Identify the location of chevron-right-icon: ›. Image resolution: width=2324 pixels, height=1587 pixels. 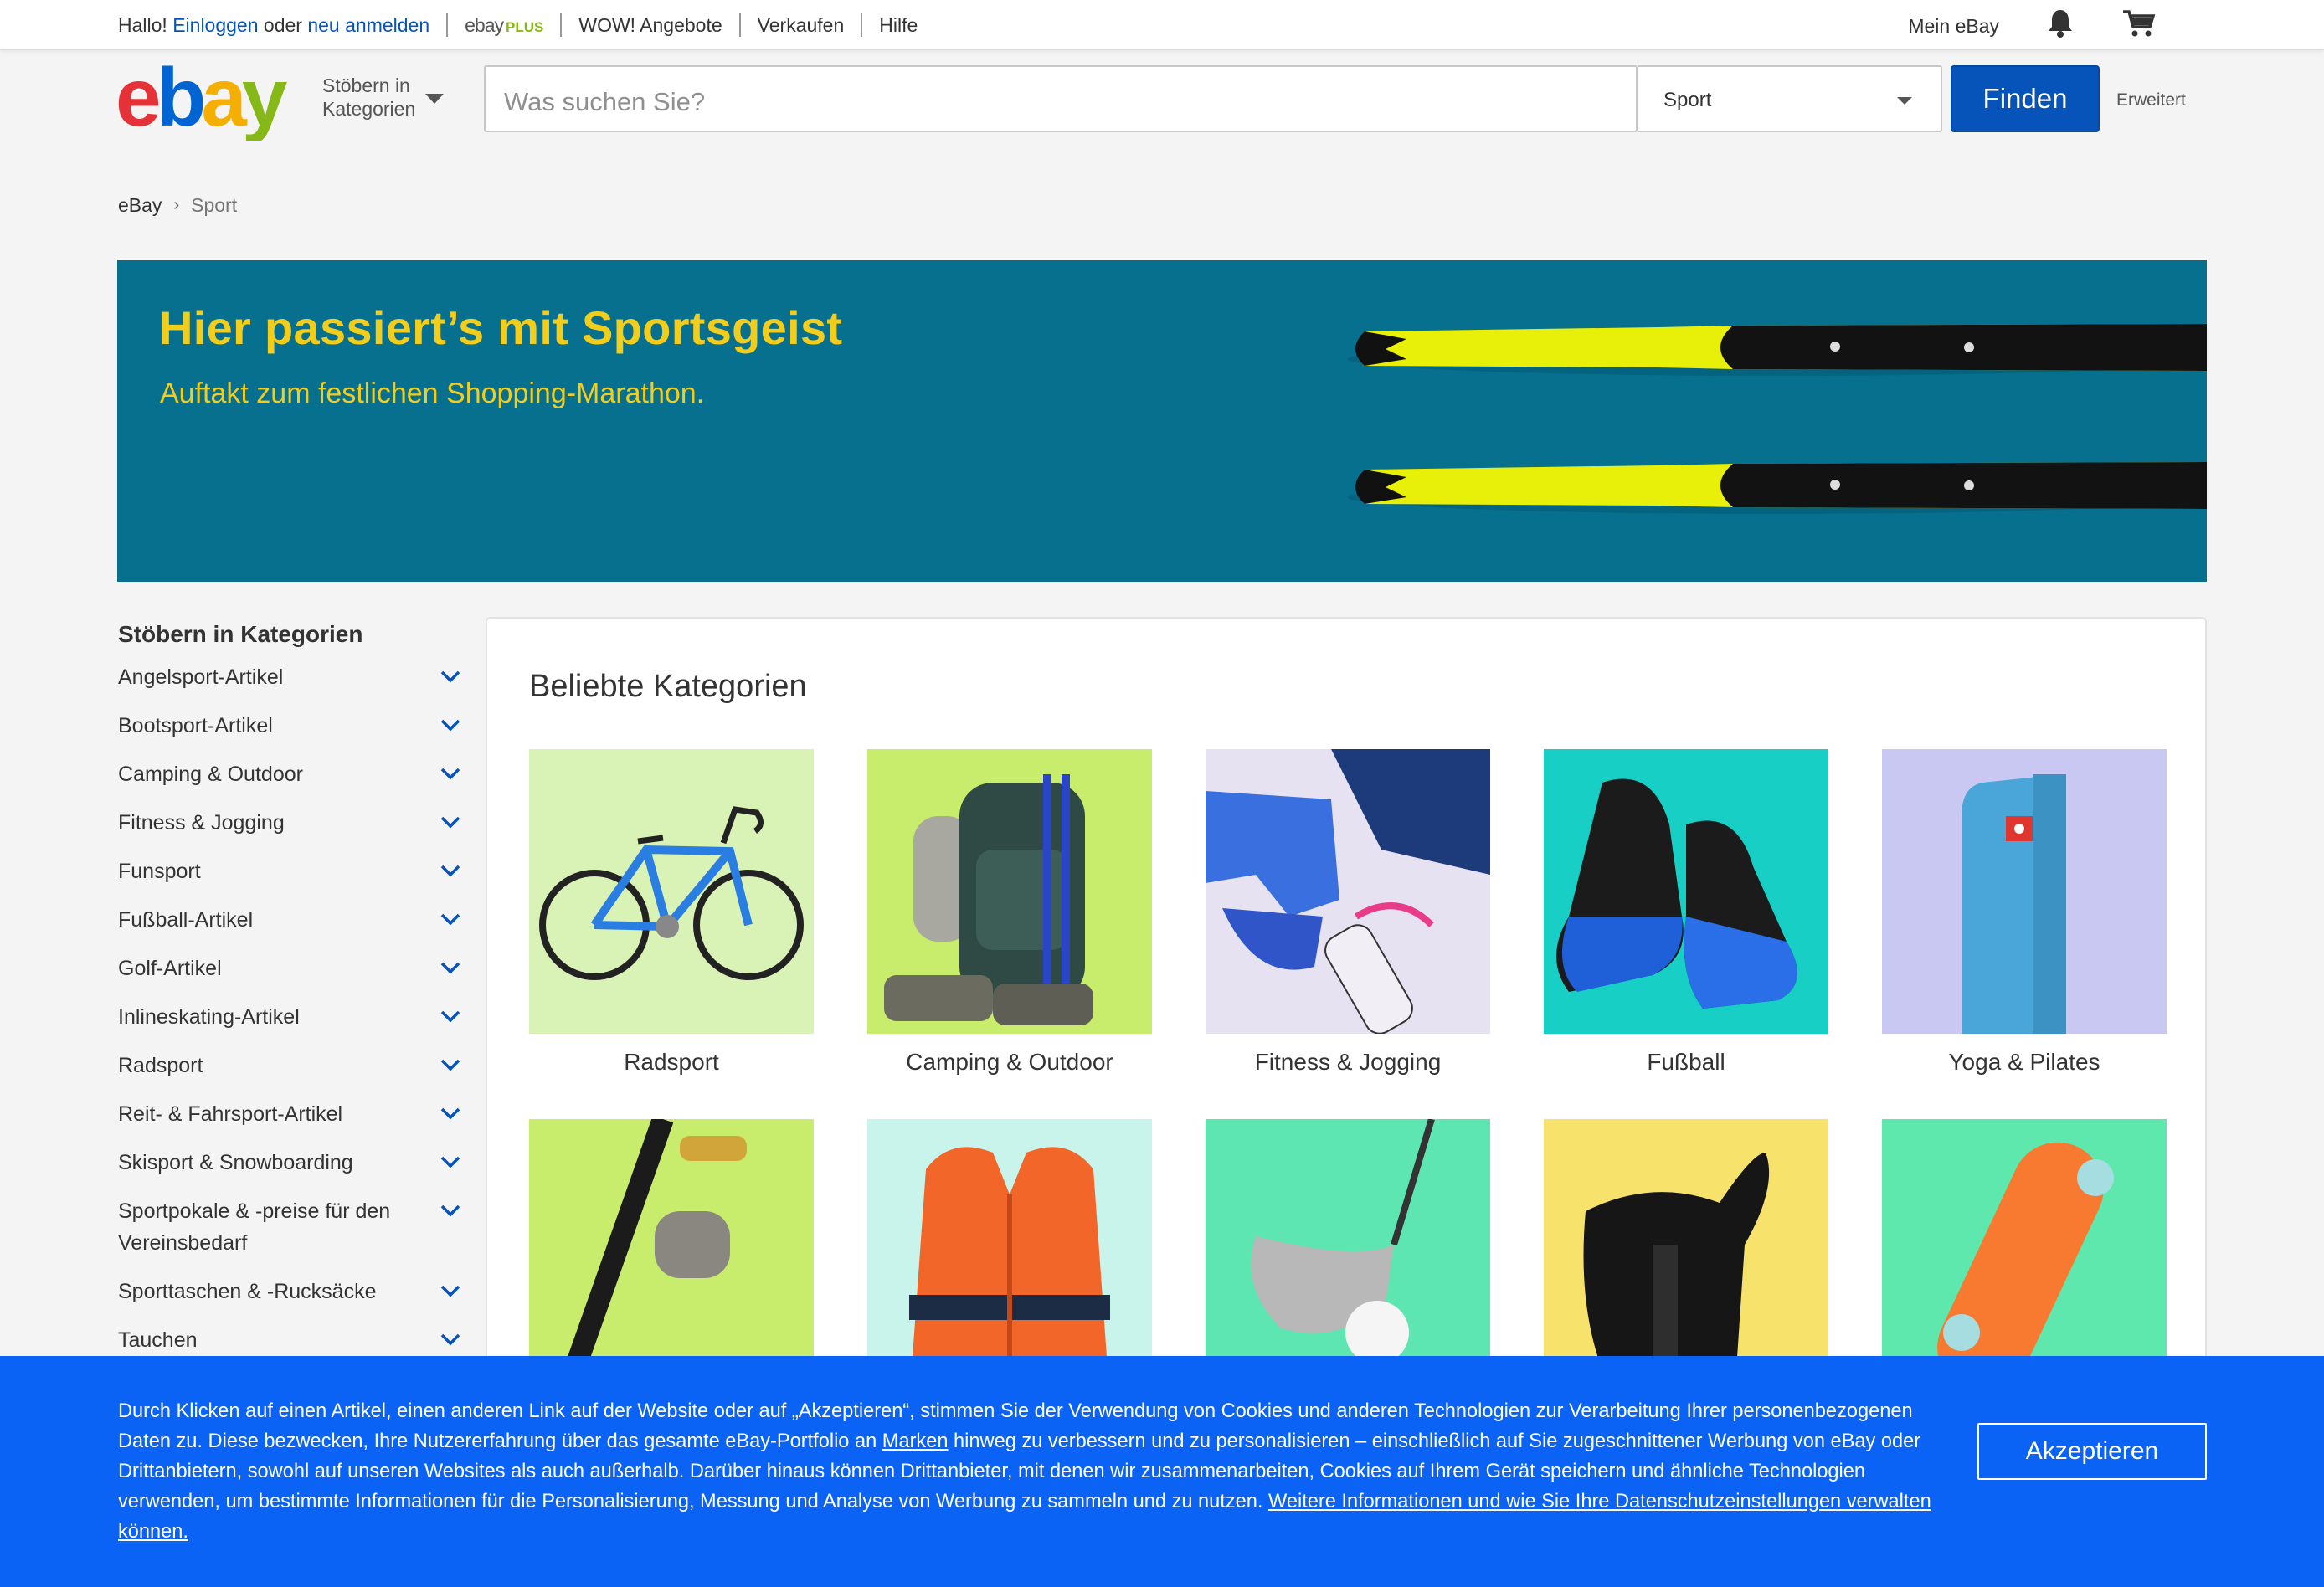
(177, 205).